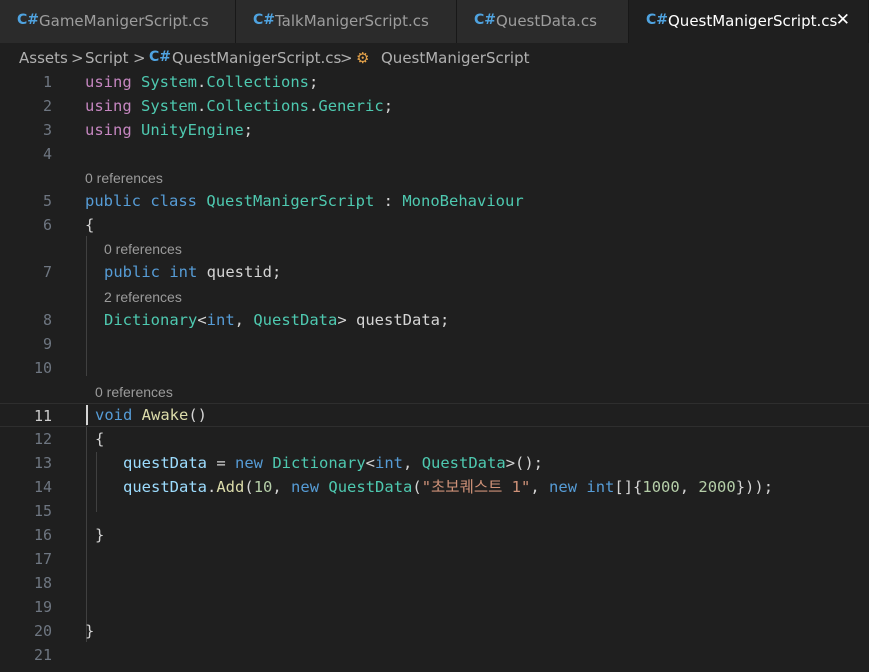  What do you see at coordinates (843, 20) in the screenshot?
I see `close-icon: ✕` at bounding box center [843, 20].